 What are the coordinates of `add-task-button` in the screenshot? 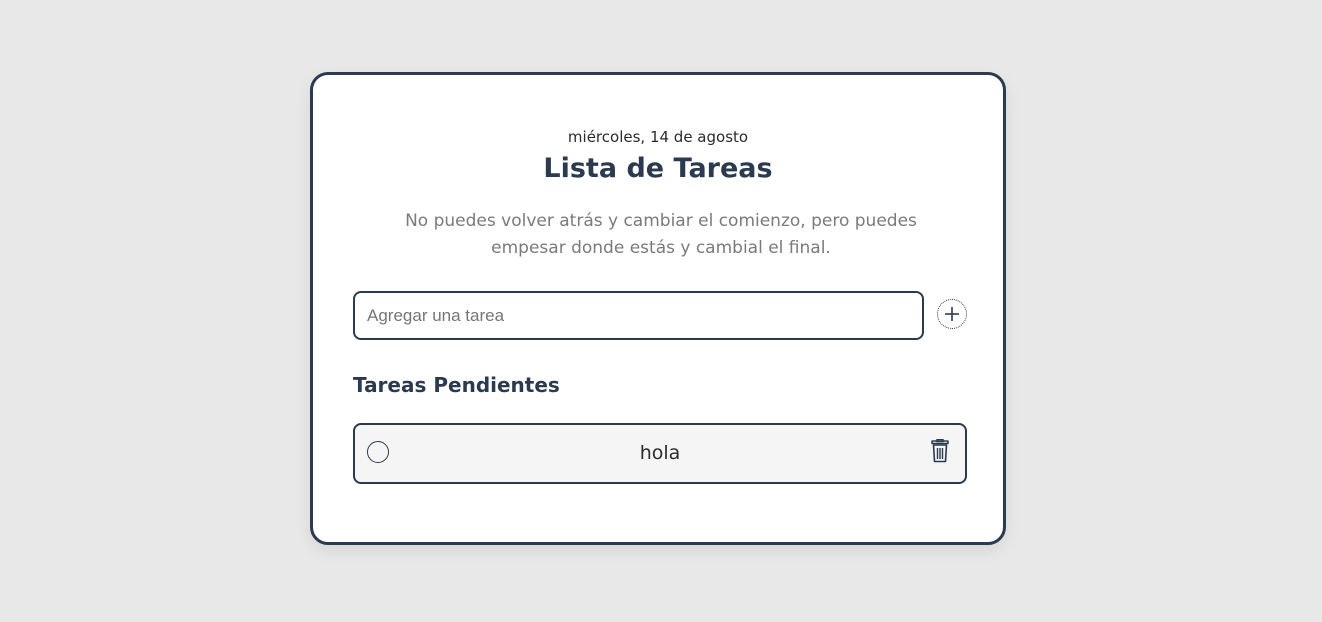 It's located at (952, 314).